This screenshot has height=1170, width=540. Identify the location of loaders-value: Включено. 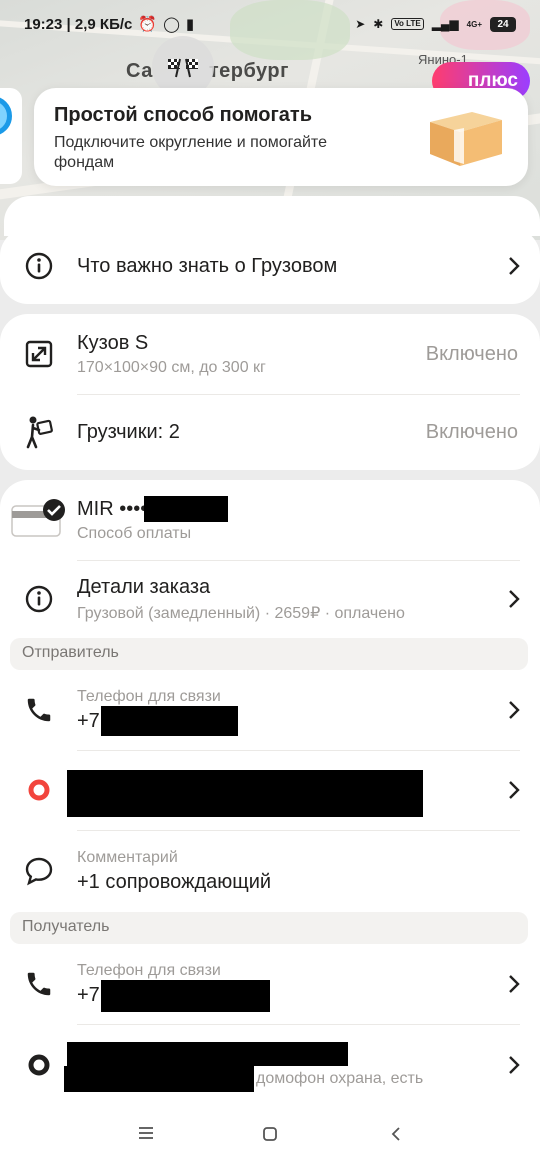
(471, 431).